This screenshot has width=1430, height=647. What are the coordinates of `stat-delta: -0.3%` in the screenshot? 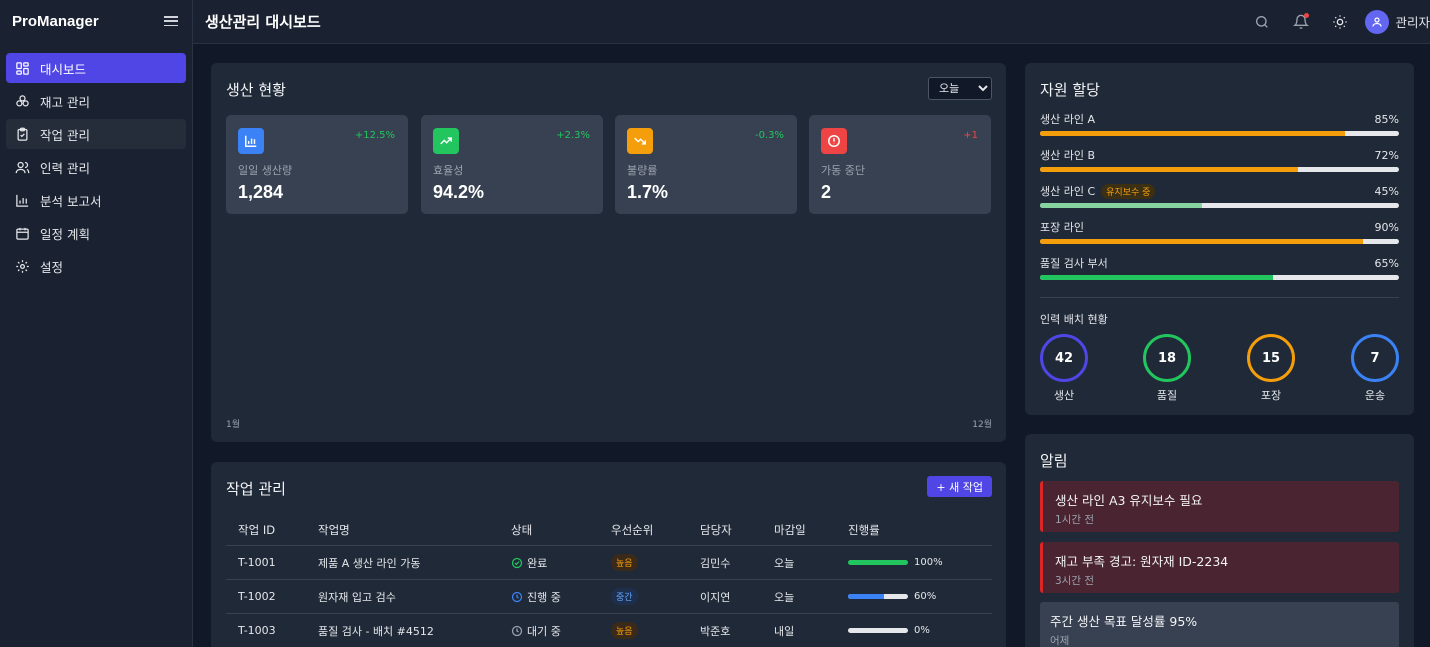 It's located at (769, 135).